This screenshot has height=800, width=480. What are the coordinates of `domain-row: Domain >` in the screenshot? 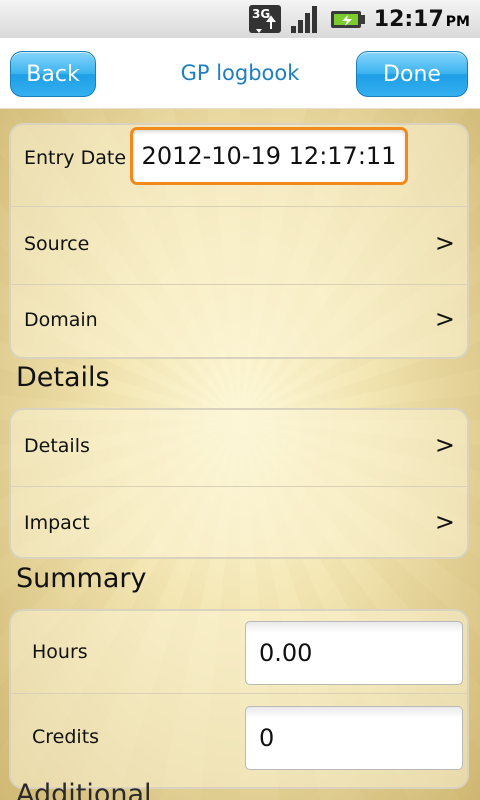 It's located at (239, 321).